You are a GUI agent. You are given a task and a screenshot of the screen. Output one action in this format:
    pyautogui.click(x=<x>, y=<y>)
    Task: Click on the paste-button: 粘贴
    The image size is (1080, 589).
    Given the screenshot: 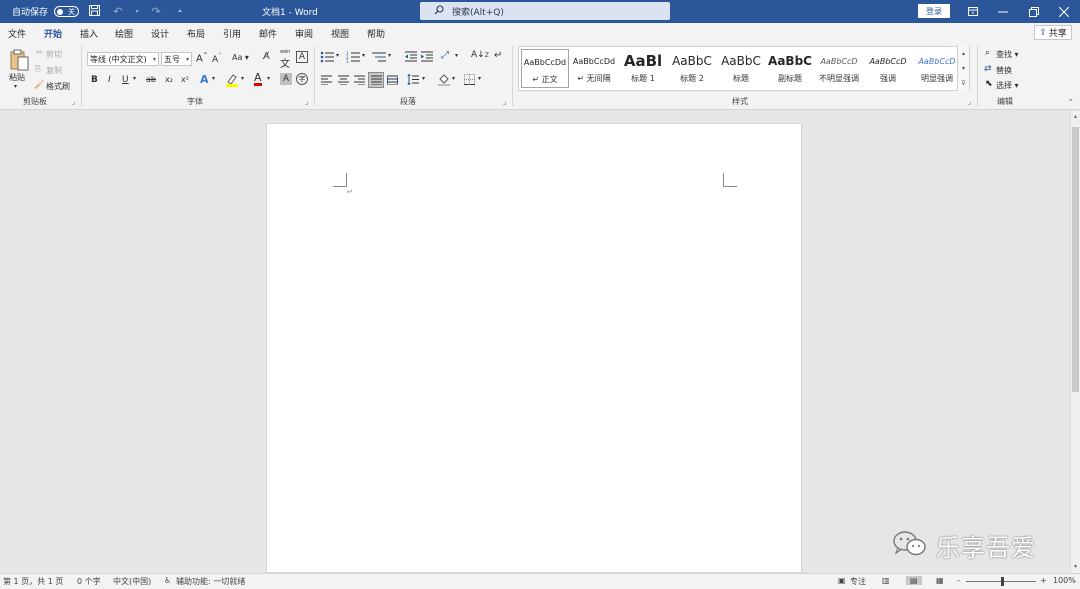 What is the action you would take?
    pyautogui.click(x=17, y=77)
    